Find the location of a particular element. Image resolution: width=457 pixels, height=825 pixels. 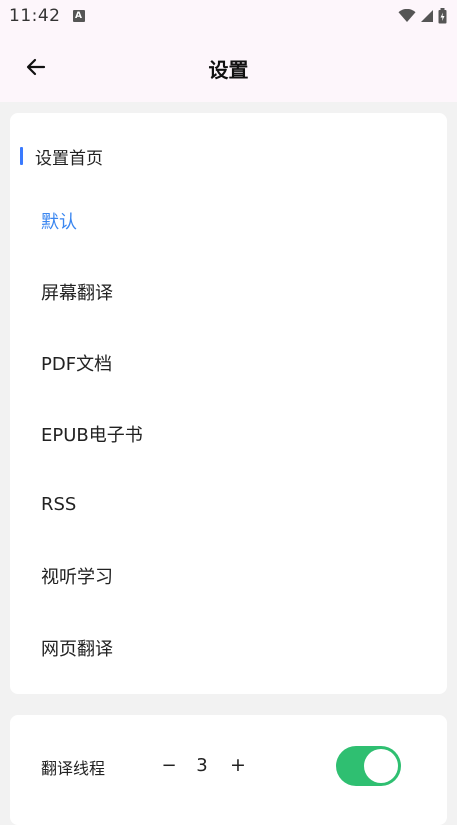

signal-icon is located at coordinates (427, 16).